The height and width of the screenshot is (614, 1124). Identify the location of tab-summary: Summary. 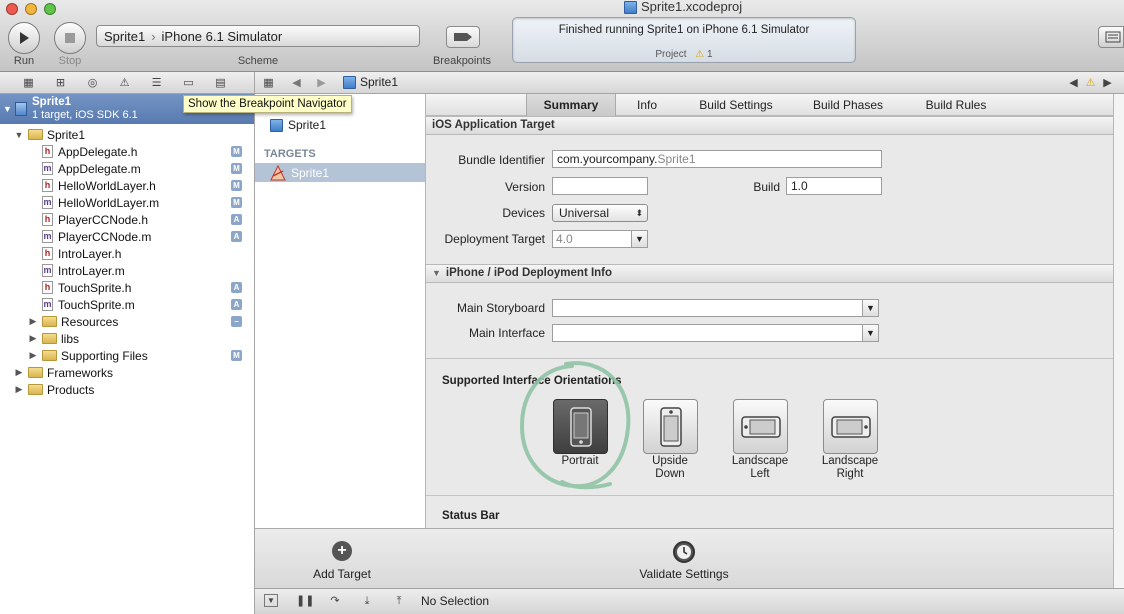
(571, 105).